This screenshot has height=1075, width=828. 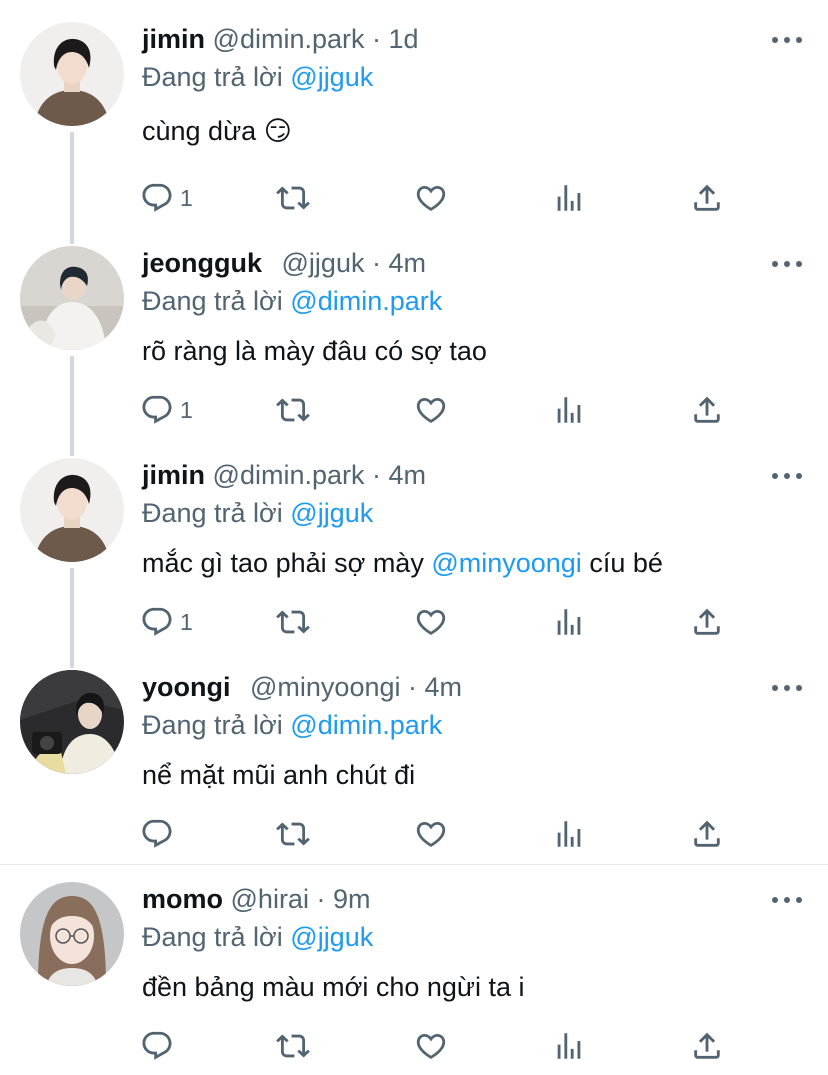 I want to click on tweet-text: nể mặt mũi anh chút đi, so click(x=279, y=775).